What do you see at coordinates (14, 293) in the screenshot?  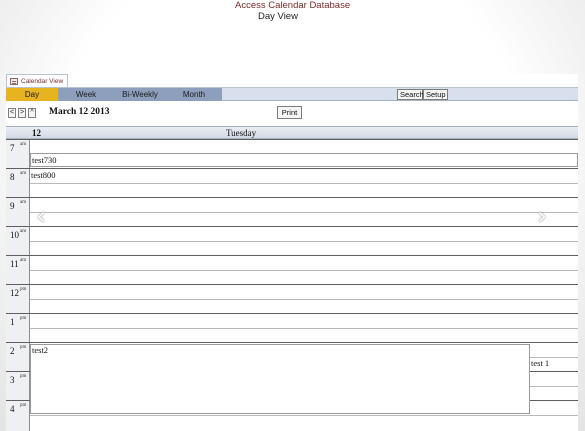 I see `hour-label: 12` at bounding box center [14, 293].